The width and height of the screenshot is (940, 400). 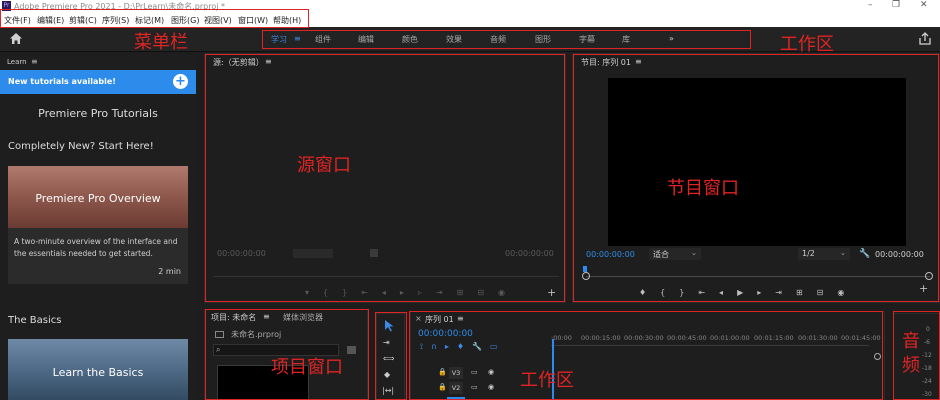 What do you see at coordinates (180, 81) in the screenshot?
I see `plus-icon: +` at bounding box center [180, 81].